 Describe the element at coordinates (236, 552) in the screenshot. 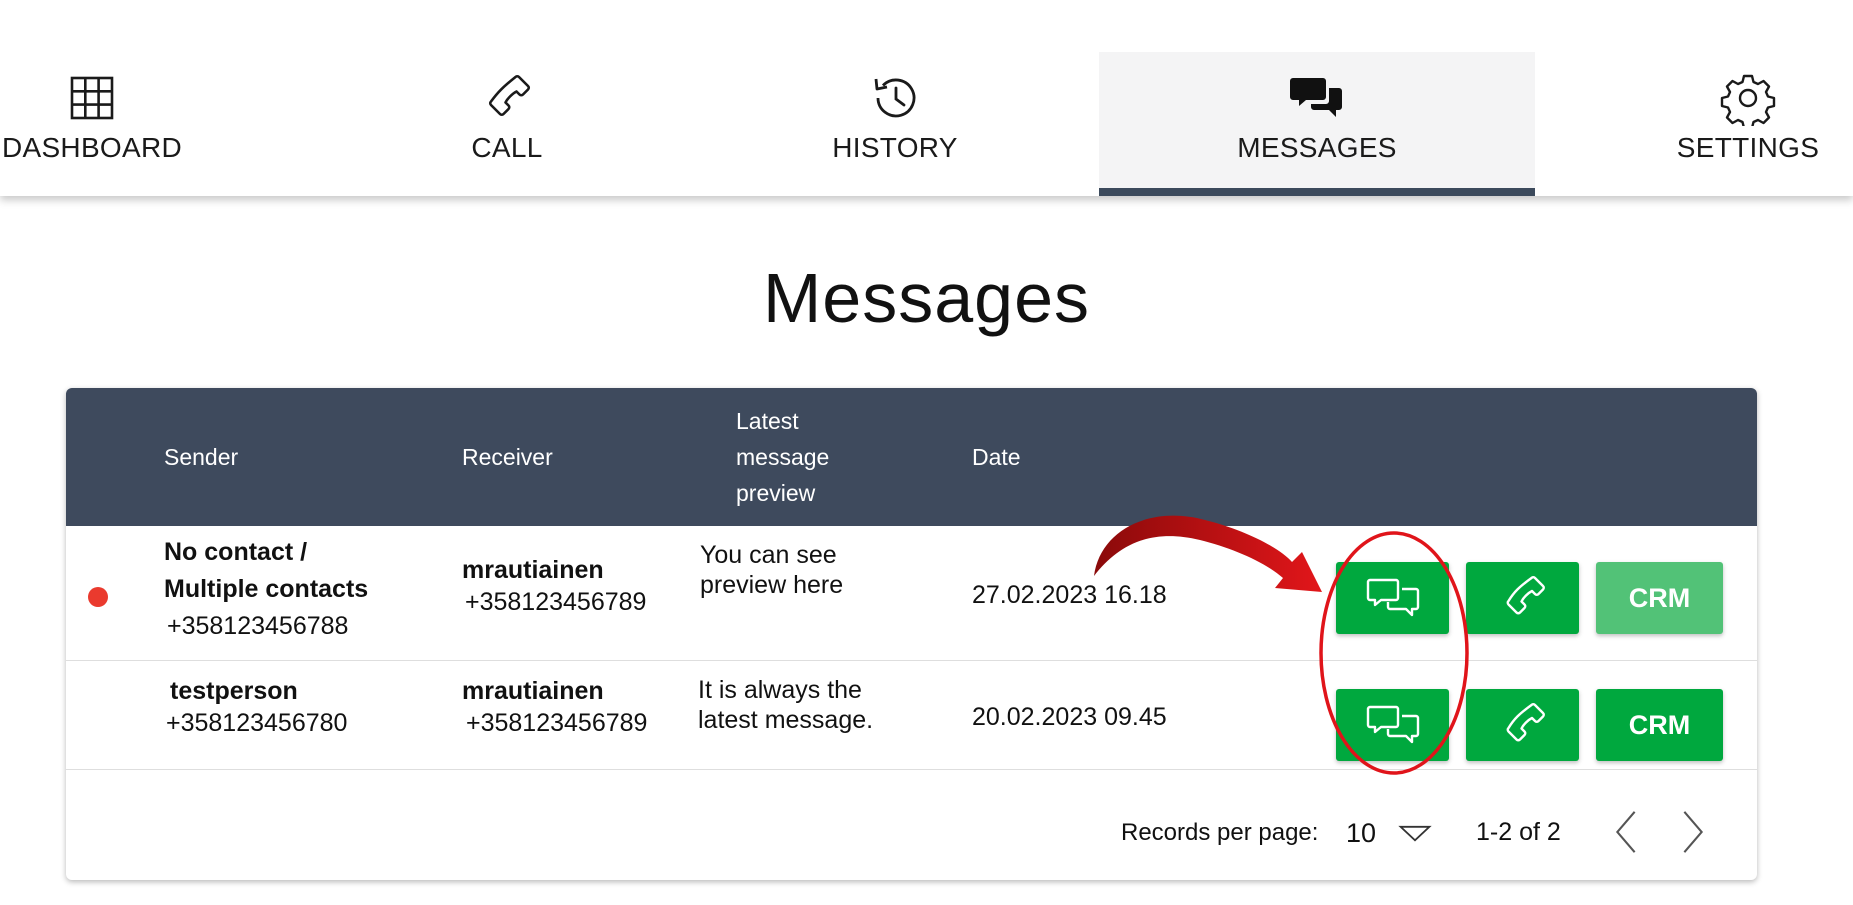

I see `sender-name: No contact /` at that location.